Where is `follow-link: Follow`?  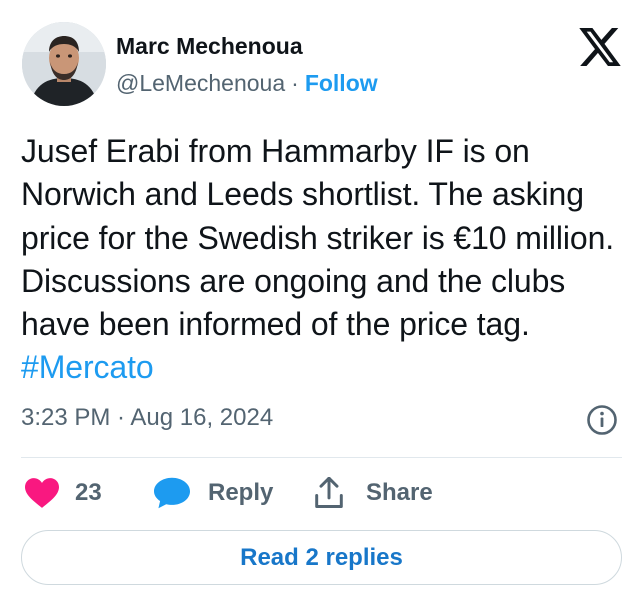 follow-link: Follow is located at coordinates (341, 83).